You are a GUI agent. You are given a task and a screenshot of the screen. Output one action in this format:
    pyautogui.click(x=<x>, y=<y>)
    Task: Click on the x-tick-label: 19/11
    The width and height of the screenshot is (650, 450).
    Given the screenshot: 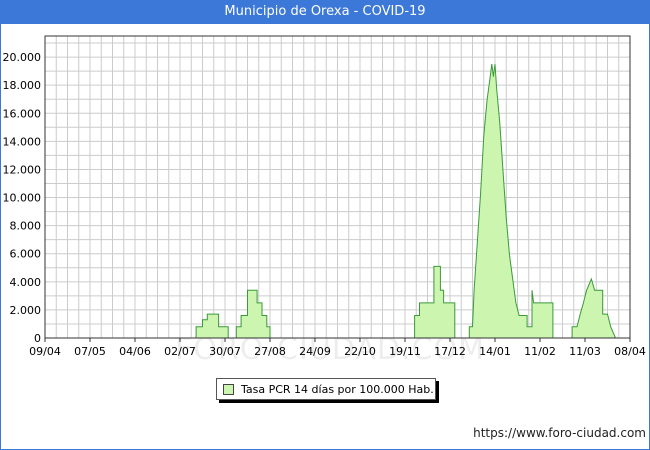 What is the action you would take?
    pyautogui.click(x=405, y=351)
    